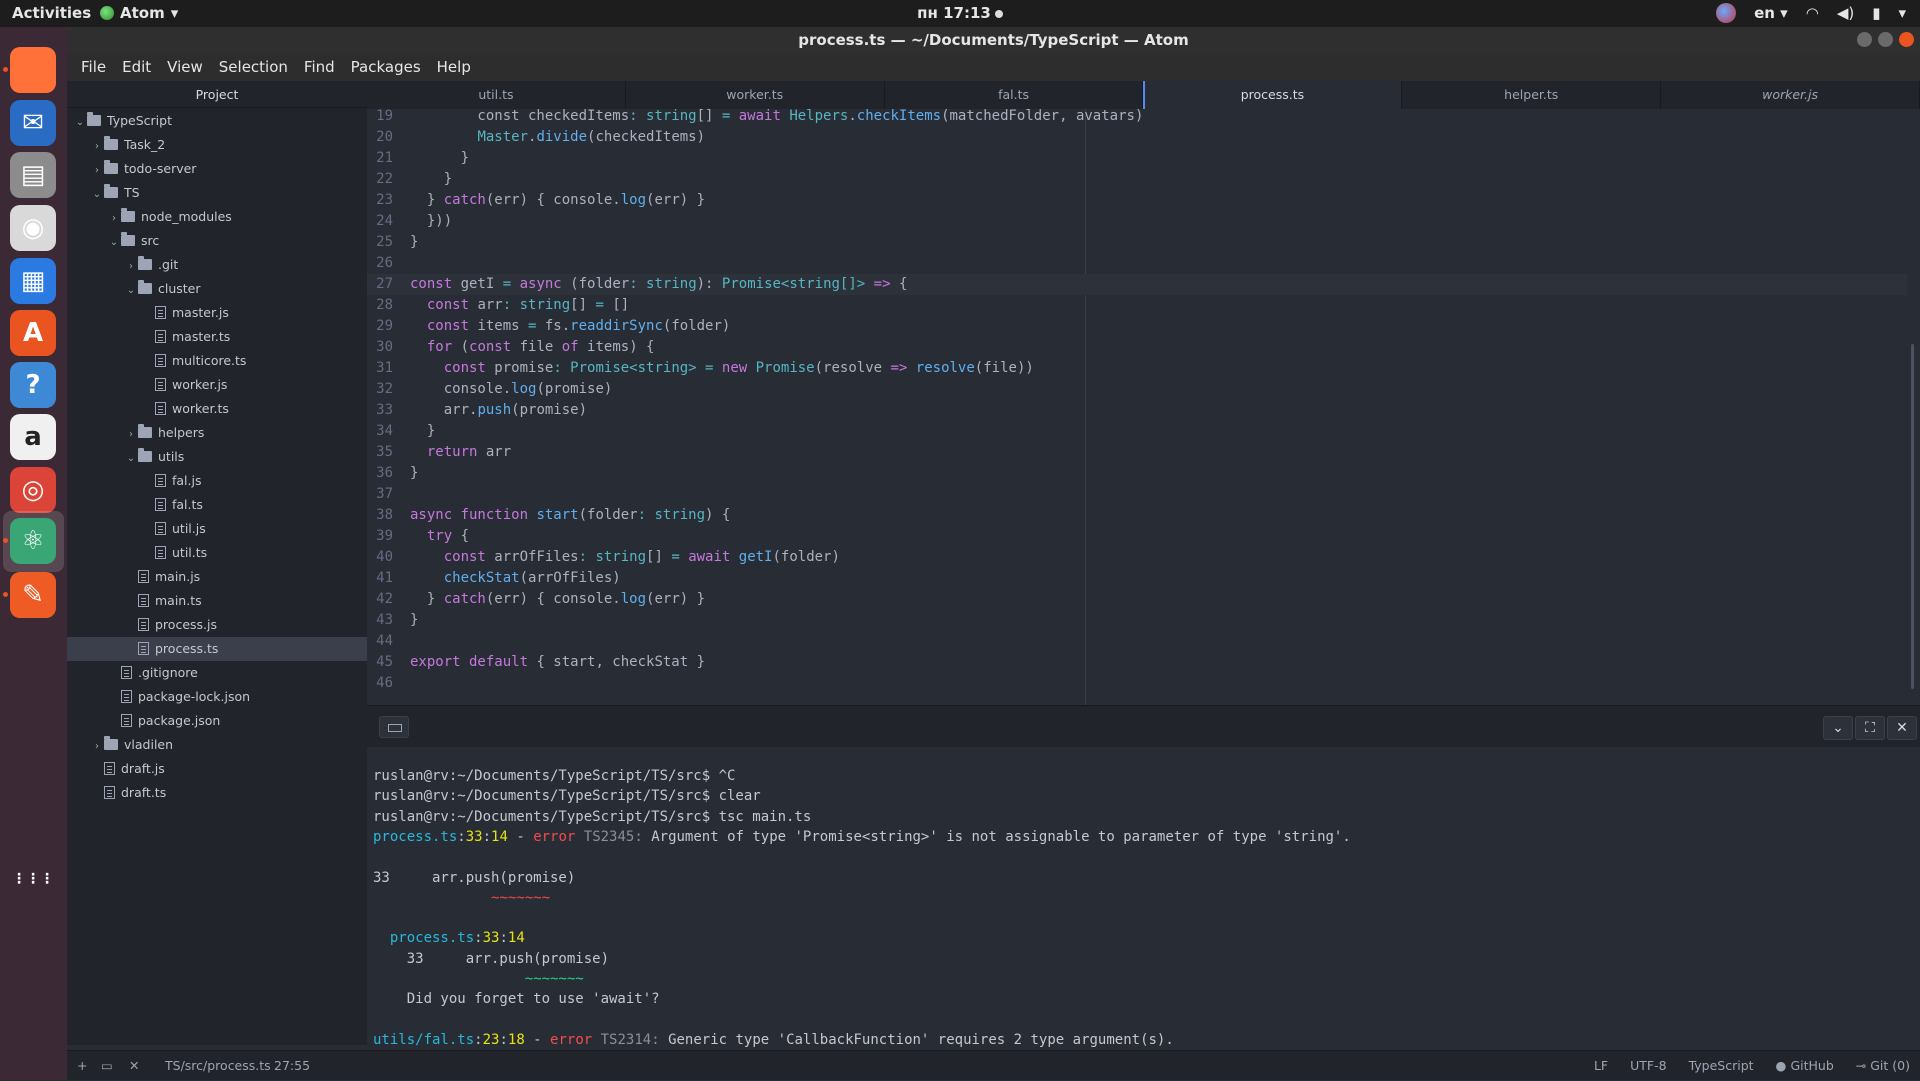  Describe the element at coordinates (1137, 200) in the screenshot. I see `code-line: 23 } catch(err) { console.log(err) }` at that location.